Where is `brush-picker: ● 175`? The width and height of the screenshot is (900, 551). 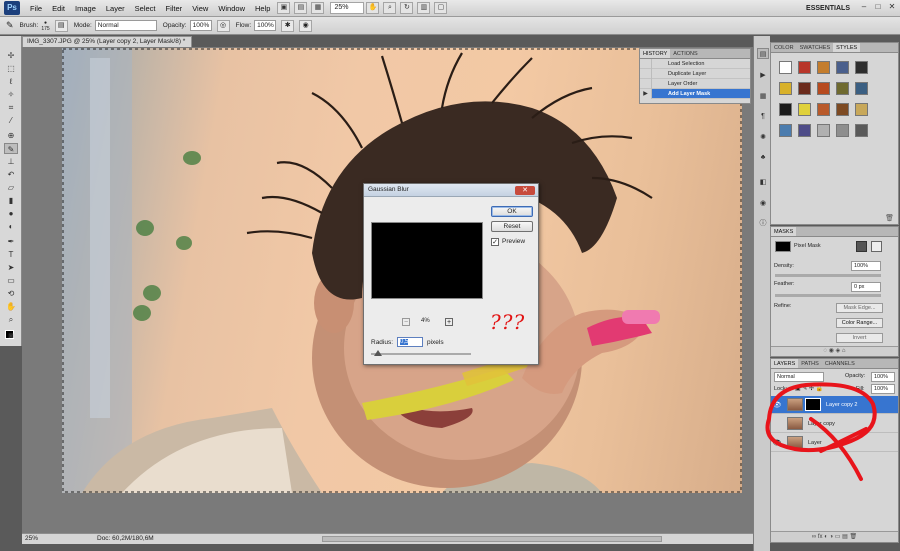
brush-picker: ● 175 is located at coordinates (45, 26).